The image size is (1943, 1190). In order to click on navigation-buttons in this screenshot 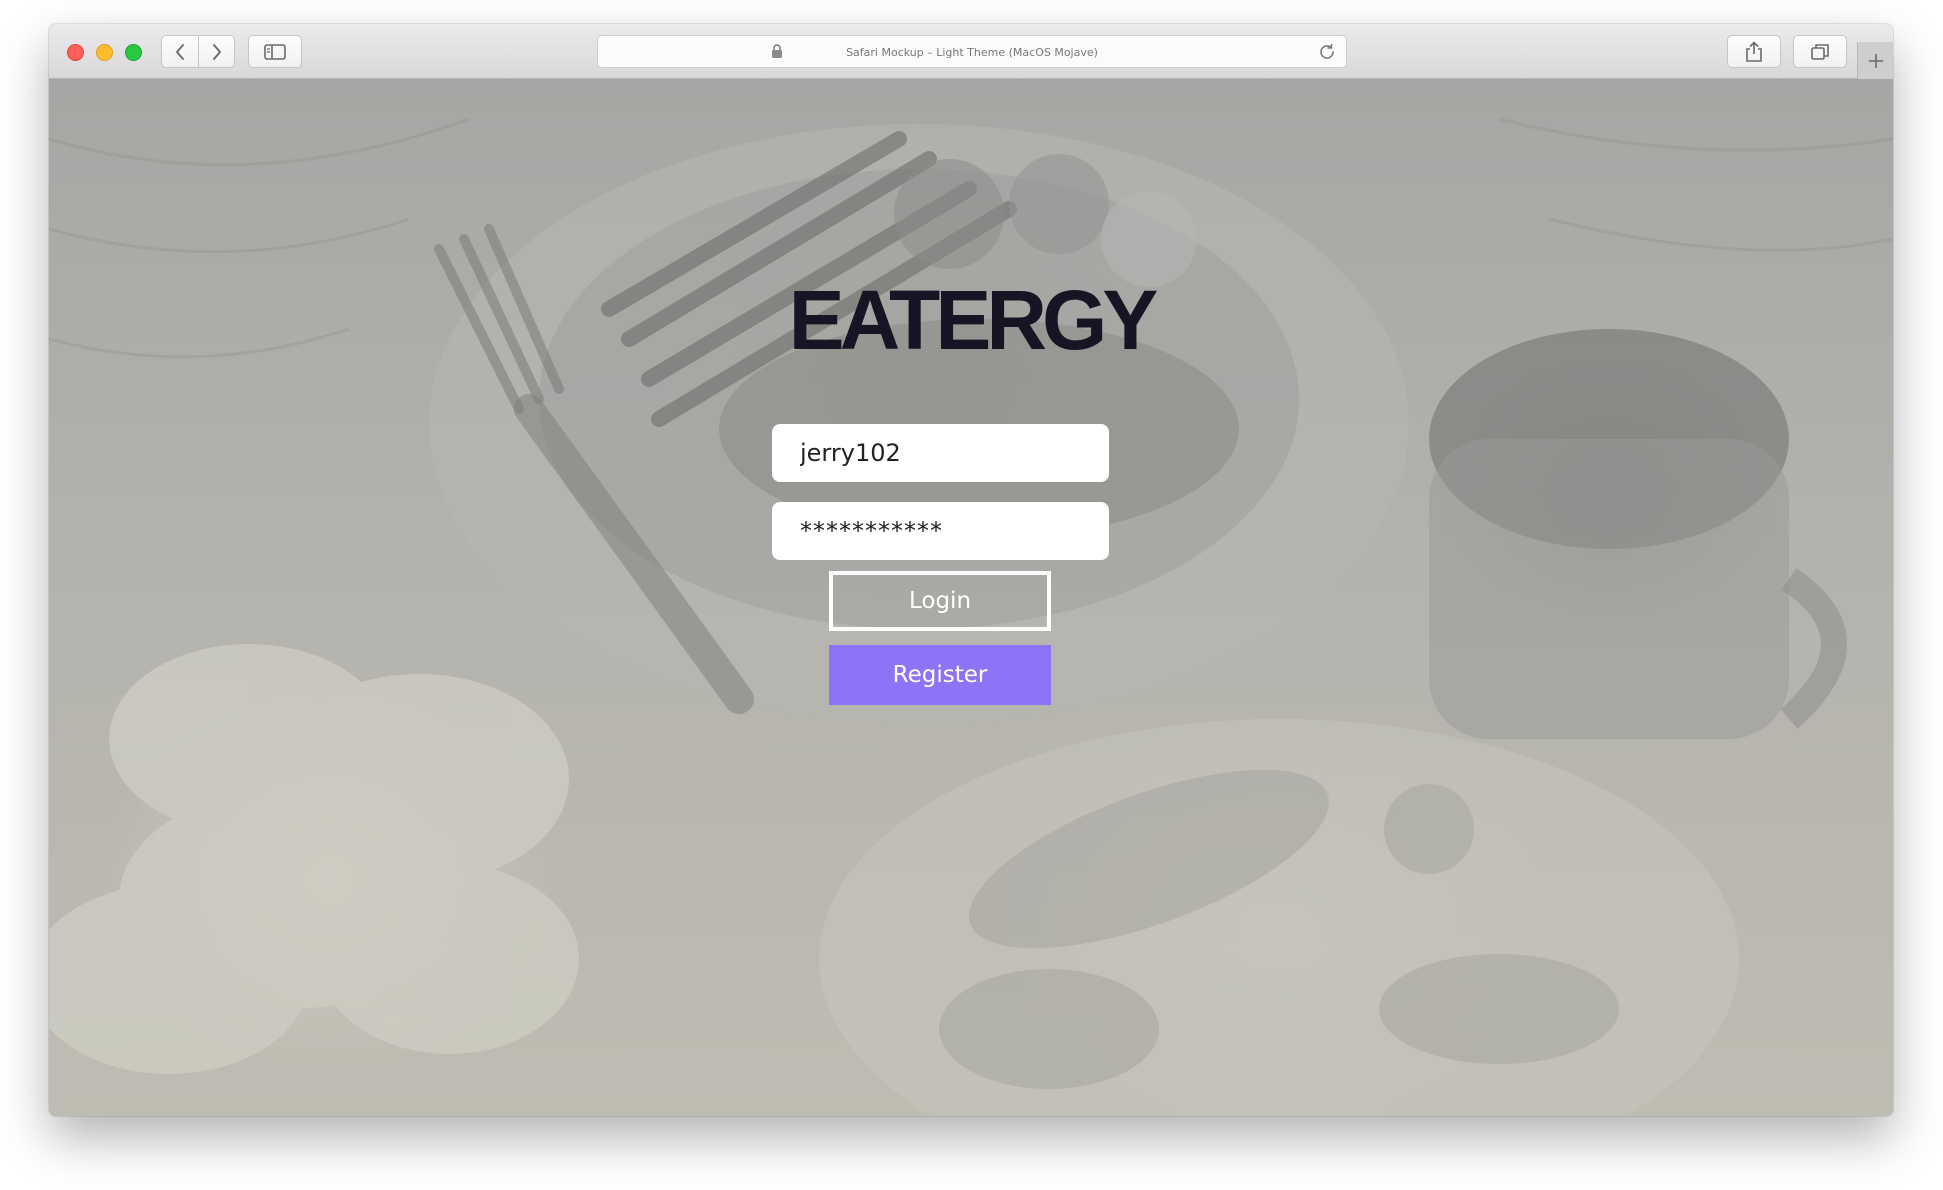, I will do `click(198, 51)`.